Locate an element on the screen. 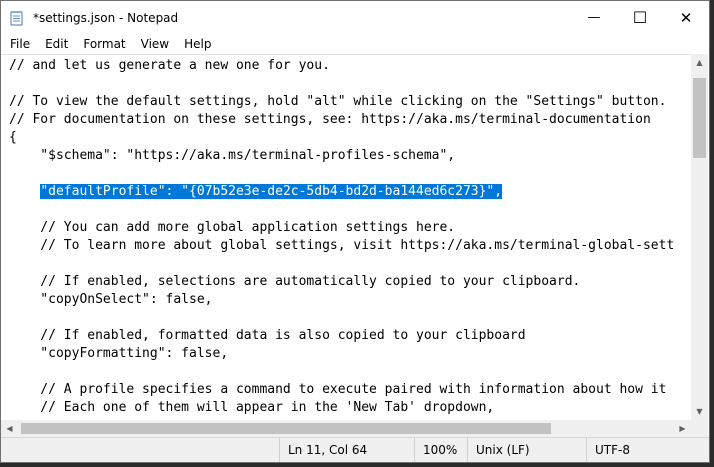 The height and width of the screenshot is (467, 714). cursor-position: Ln 11, Col 64 is located at coordinates (346, 450).